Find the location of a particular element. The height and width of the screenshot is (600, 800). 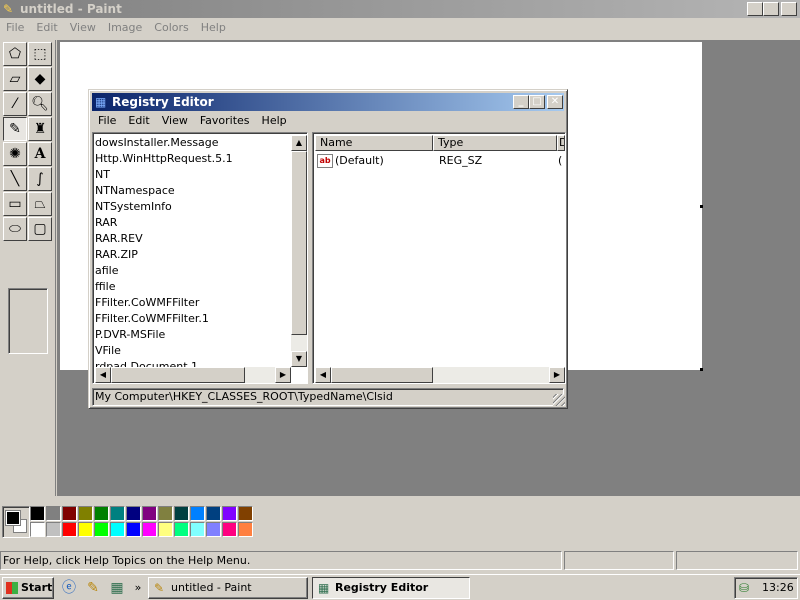

paint-menu-help: Help is located at coordinates (213, 28).